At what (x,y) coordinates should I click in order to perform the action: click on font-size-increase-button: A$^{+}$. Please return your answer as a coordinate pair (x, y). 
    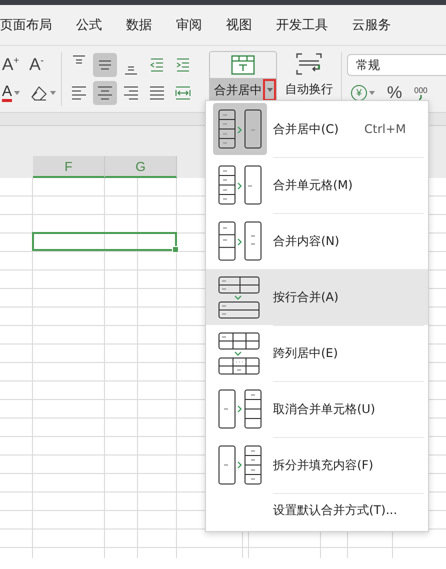
    Looking at the image, I should click on (11, 65).